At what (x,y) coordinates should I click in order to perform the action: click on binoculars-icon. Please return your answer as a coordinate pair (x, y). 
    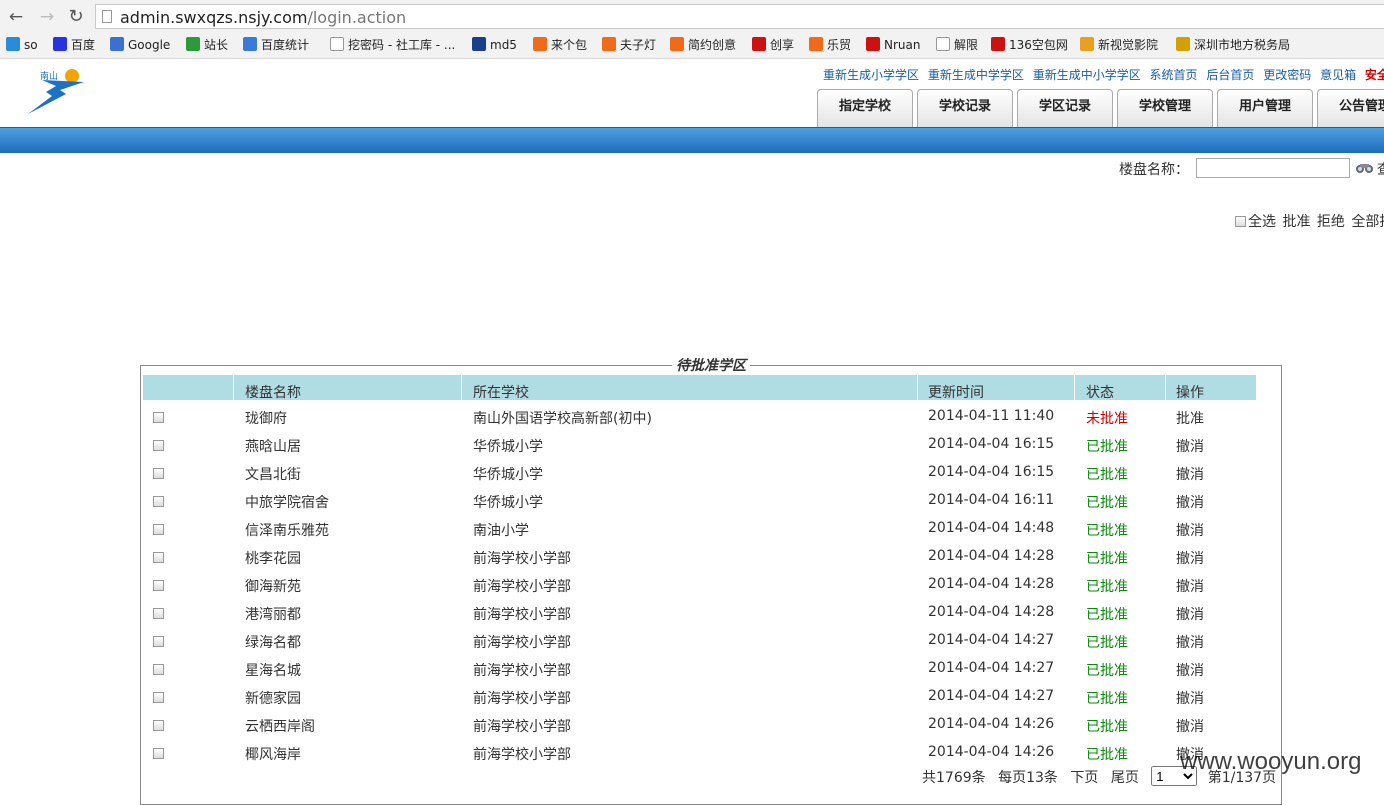
    Looking at the image, I should click on (1365, 168).